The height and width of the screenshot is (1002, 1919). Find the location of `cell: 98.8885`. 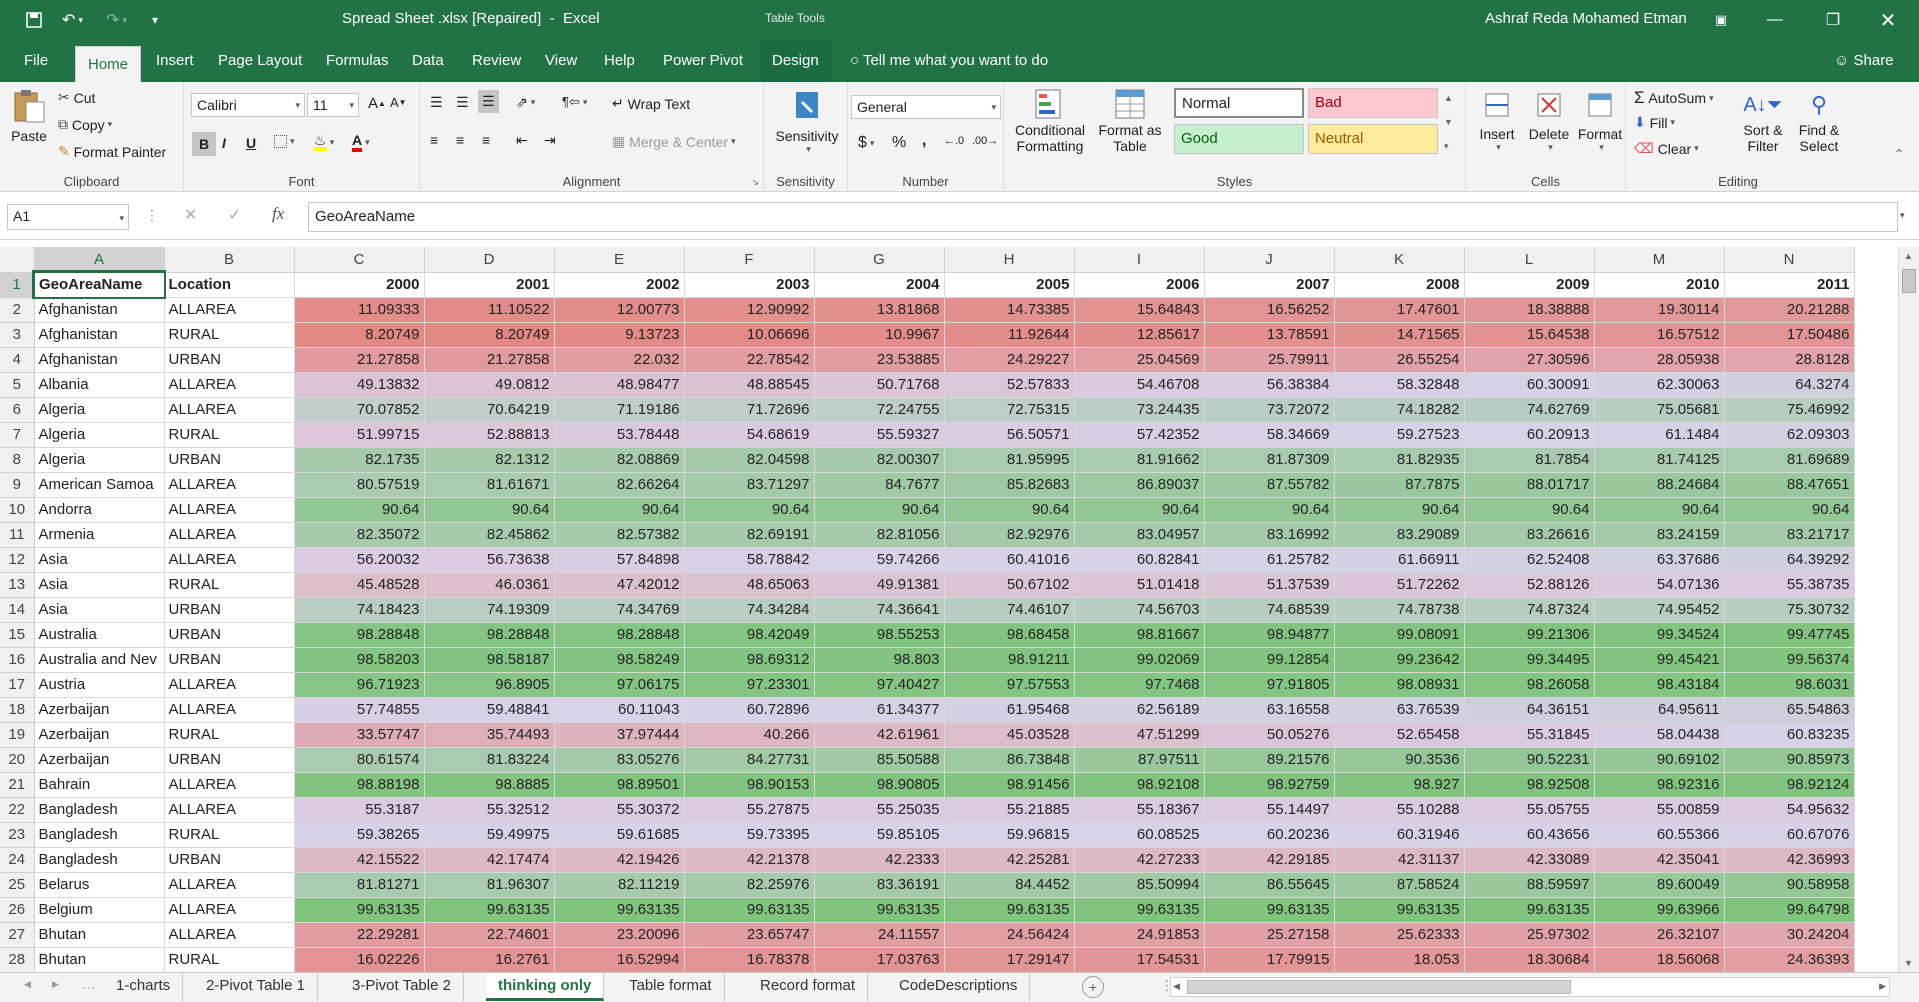

cell: 98.8885 is located at coordinates (489, 785).